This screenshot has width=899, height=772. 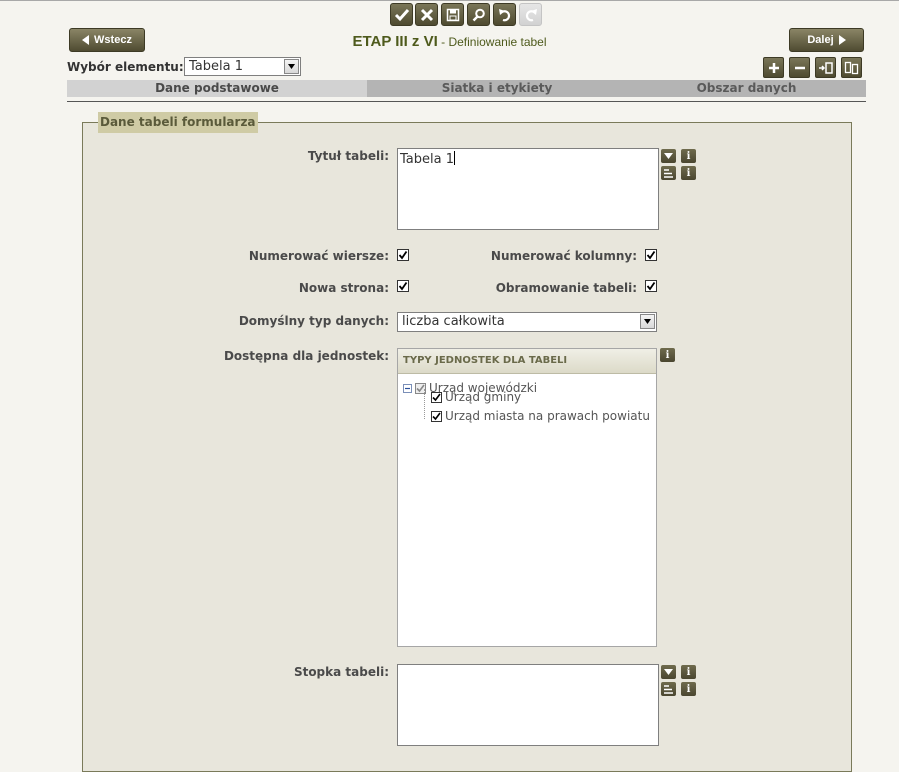 I want to click on new-page-label: Nowa strona:, so click(x=343, y=288).